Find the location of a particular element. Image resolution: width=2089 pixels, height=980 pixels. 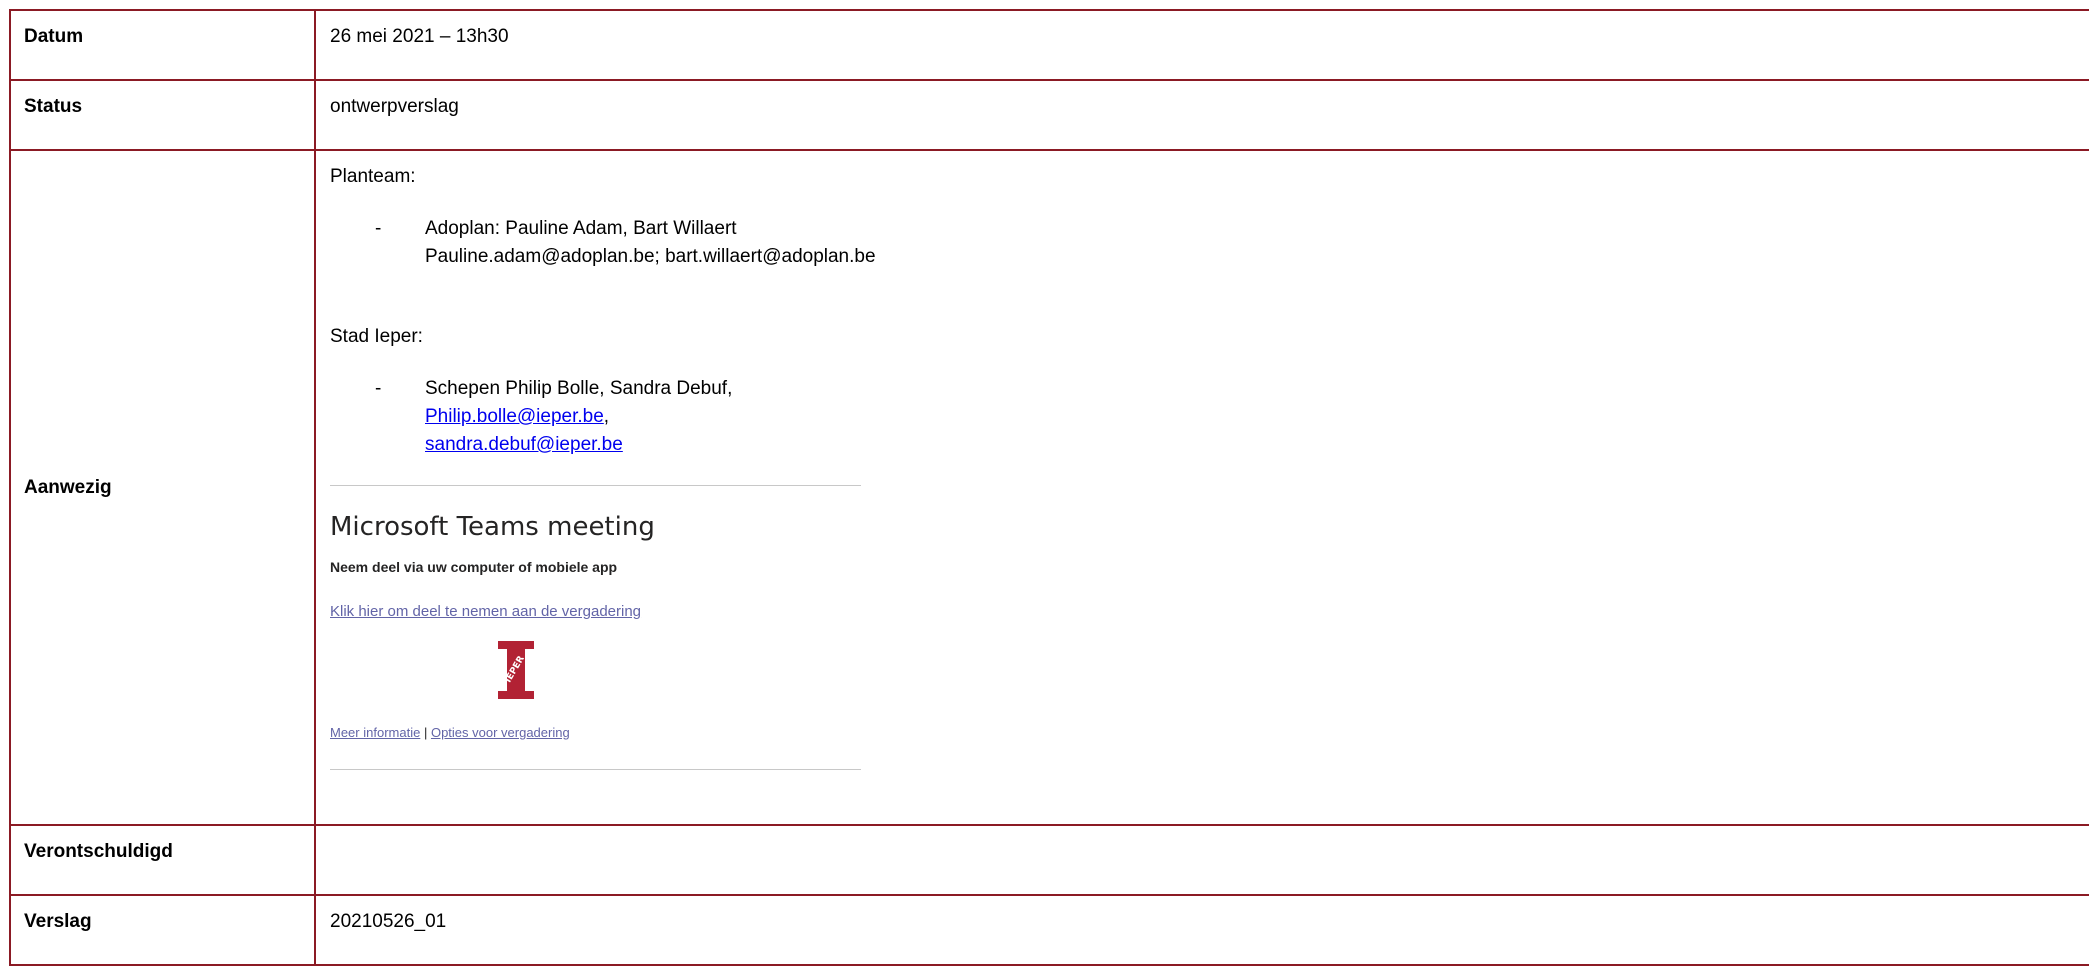

value-verslag: 20210526_01 is located at coordinates (1201, 930).